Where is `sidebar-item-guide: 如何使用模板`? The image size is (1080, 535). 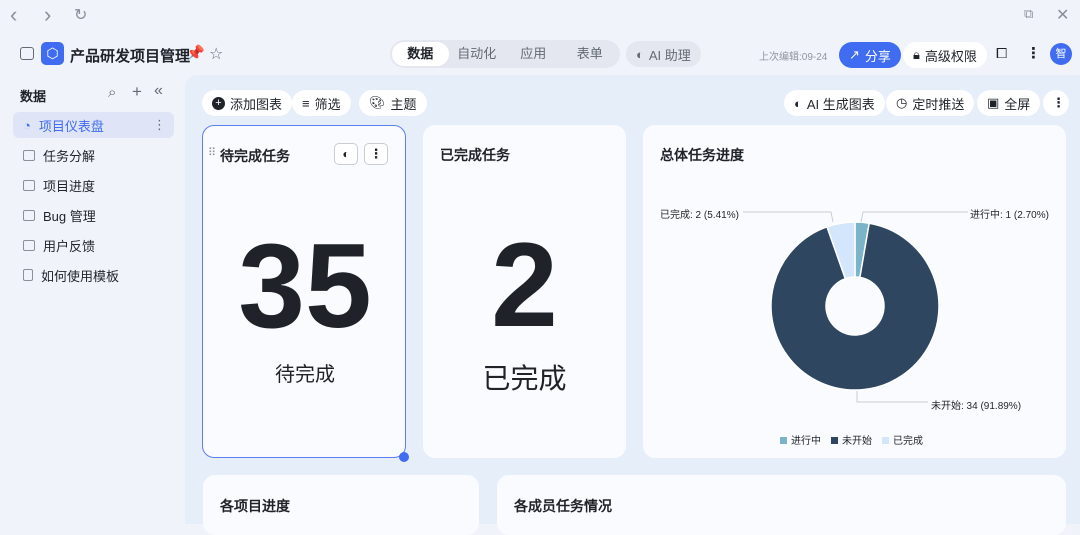 sidebar-item-guide: 如何使用模板 is located at coordinates (93, 275).